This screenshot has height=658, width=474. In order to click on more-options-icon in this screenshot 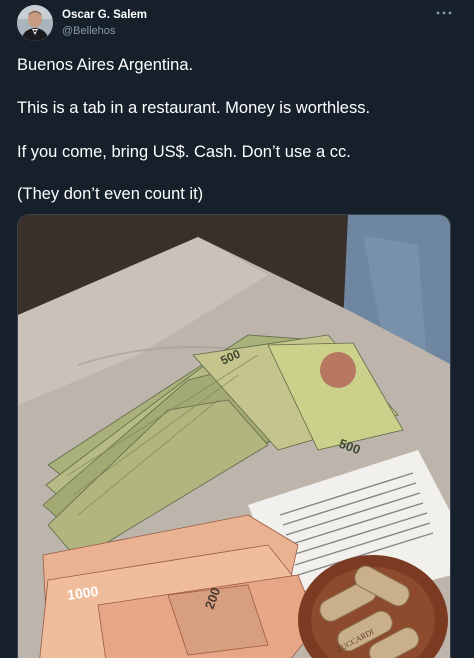, I will do `click(444, 13)`.